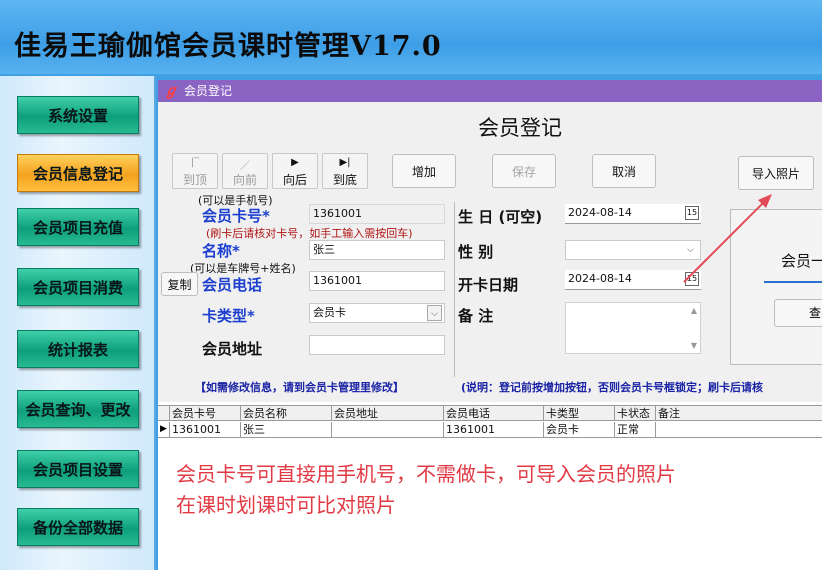 Image resolution: width=822 pixels, height=570 pixels. What do you see at coordinates (633, 328) in the screenshot?
I see `remark-textarea: ▲ ▼` at bounding box center [633, 328].